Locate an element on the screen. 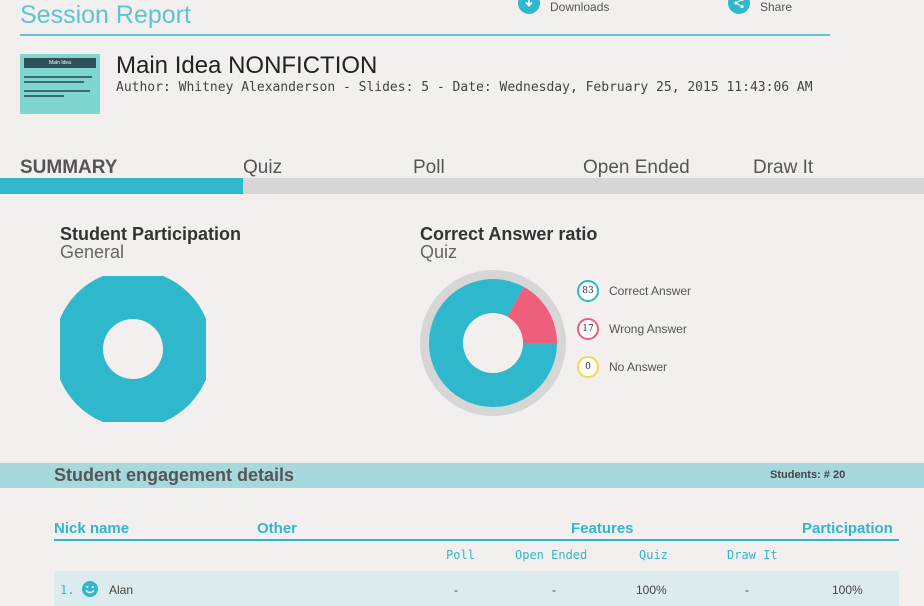 The image size is (924, 606). ratio-hole is located at coordinates (493, 343).